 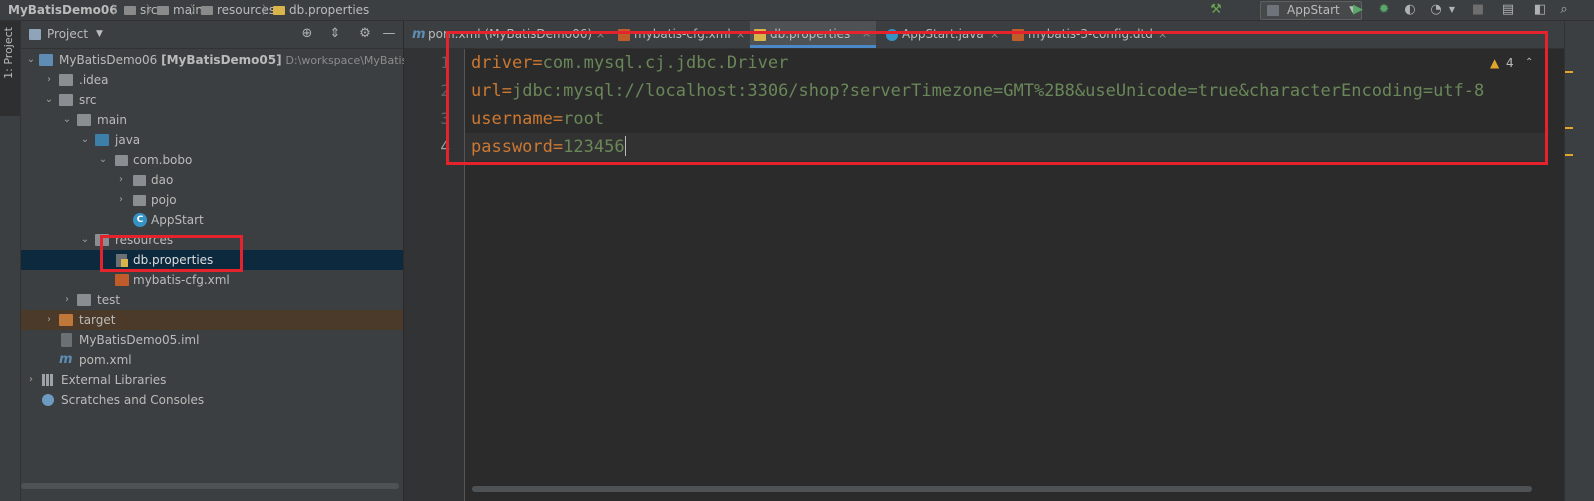 What do you see at coordinates (173, 260) in the screenshot?
I see `tree-item-label: db.properties` at bounding box center [173, 260].